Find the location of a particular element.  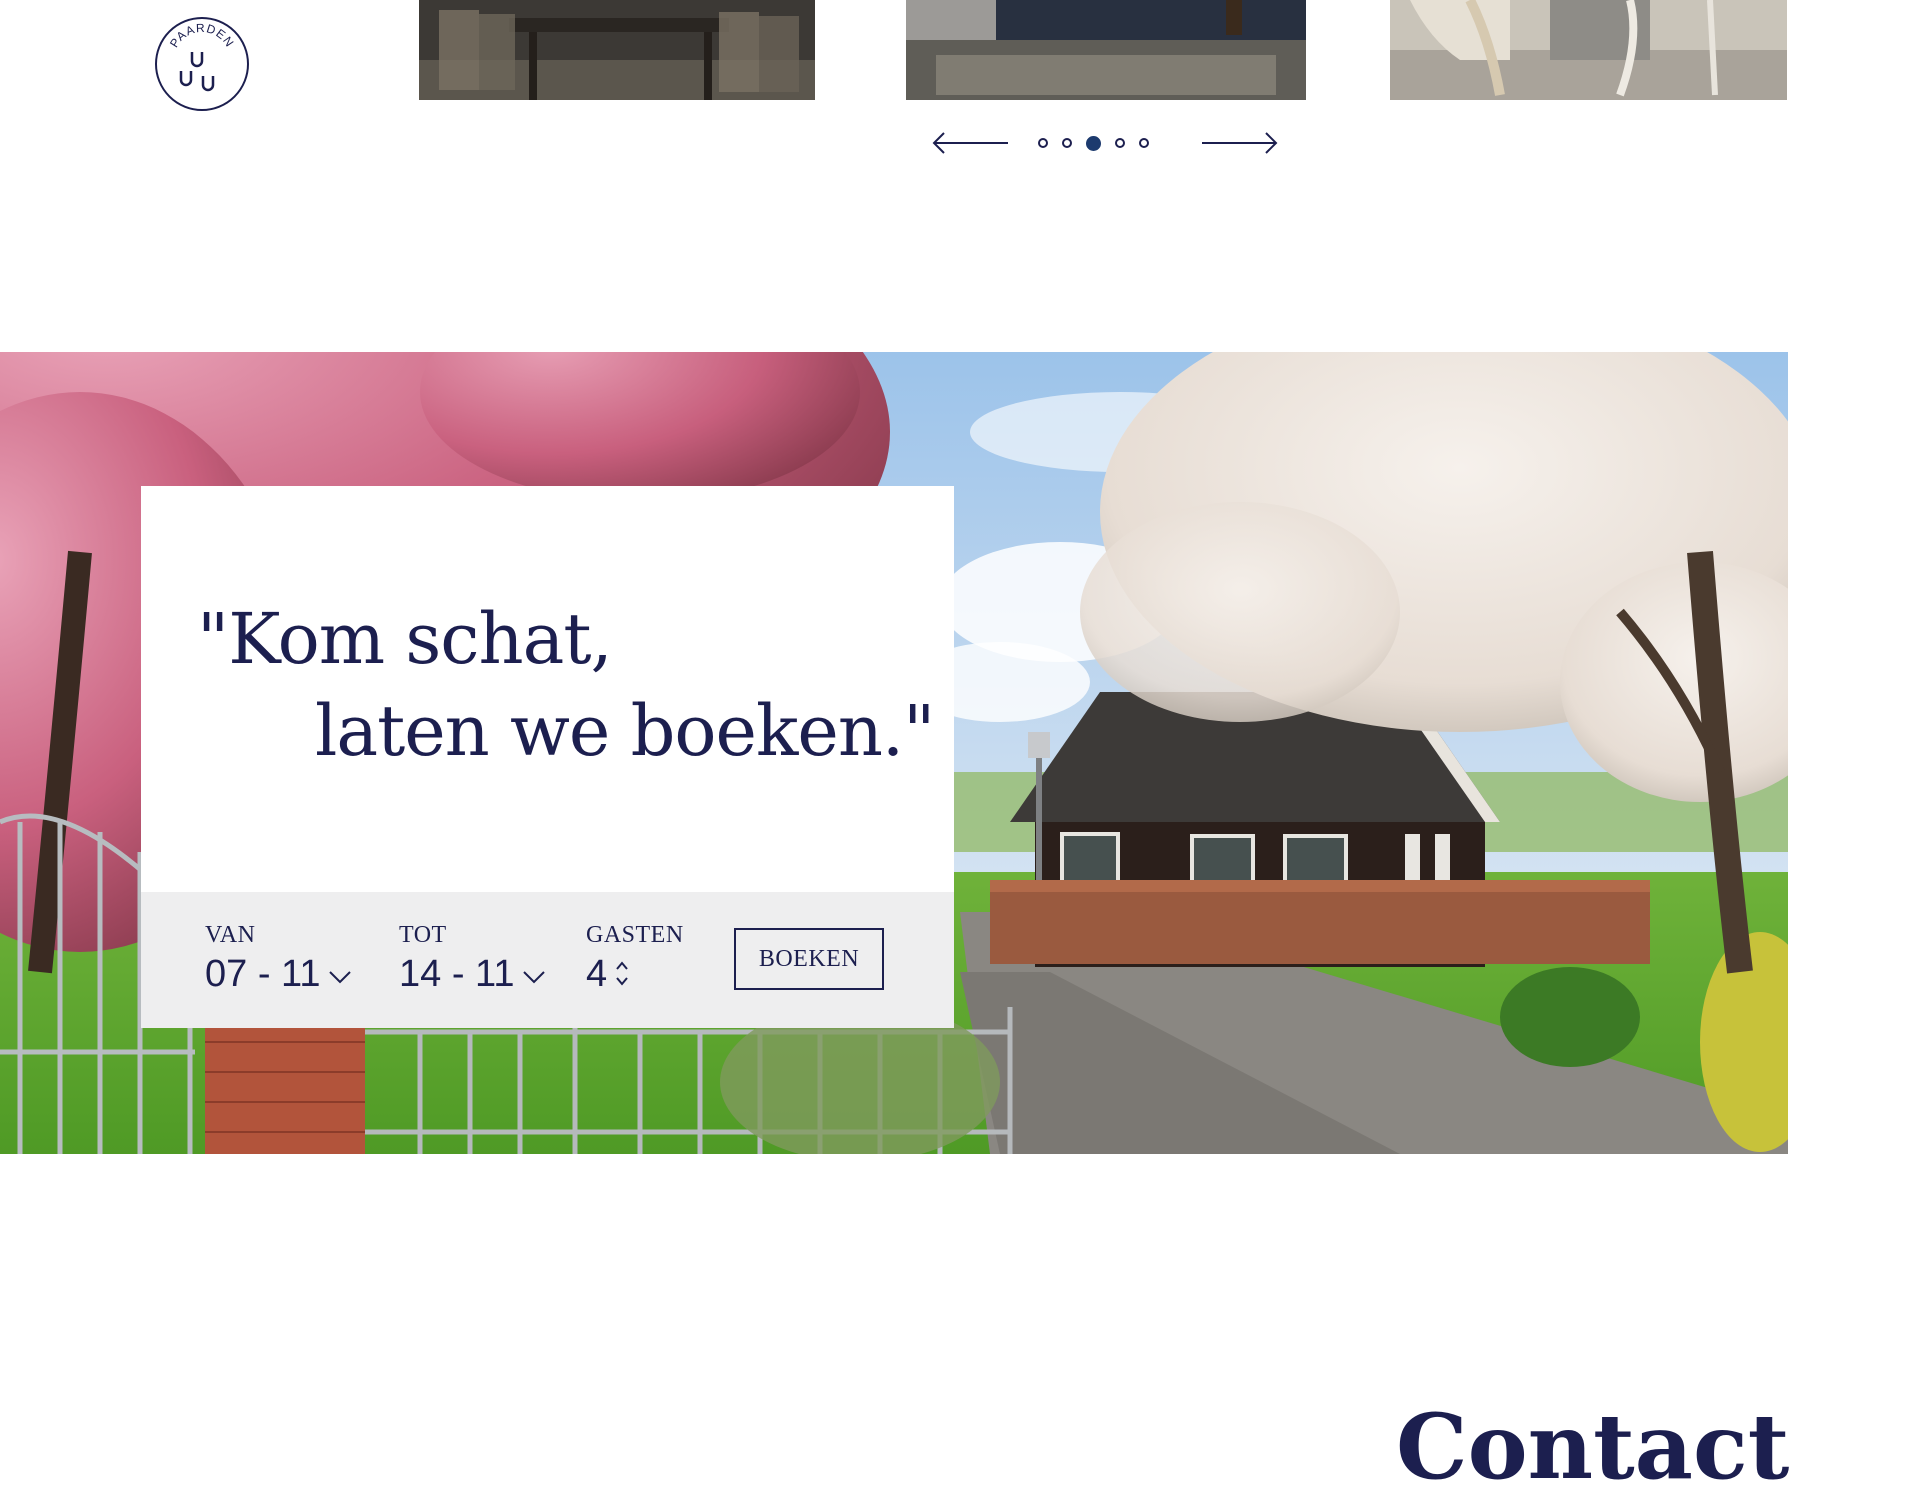

quote-panel: "Kom schat, laten we boeken." is located at coordinates (547, 689).